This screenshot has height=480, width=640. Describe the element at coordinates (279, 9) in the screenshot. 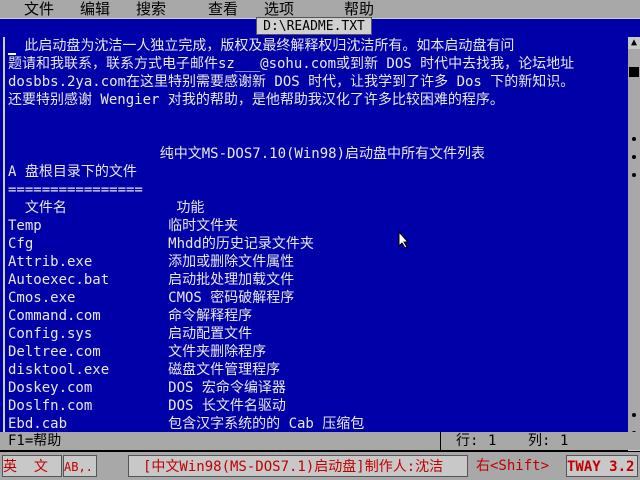

I see `menu-options: 选项` at that location.